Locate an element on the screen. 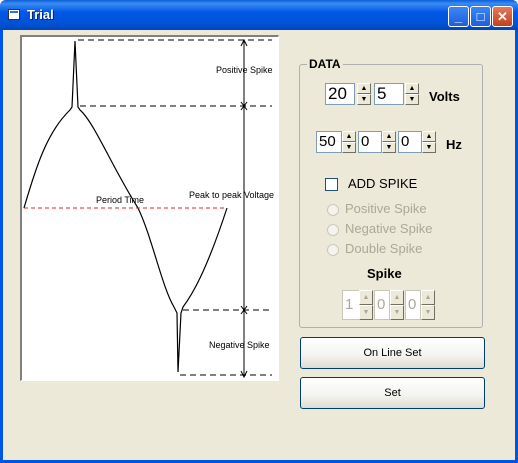 The image size is (518, 463). volts-fraction-spinner: ▲ ▼ is located at coordinates (412, 94).